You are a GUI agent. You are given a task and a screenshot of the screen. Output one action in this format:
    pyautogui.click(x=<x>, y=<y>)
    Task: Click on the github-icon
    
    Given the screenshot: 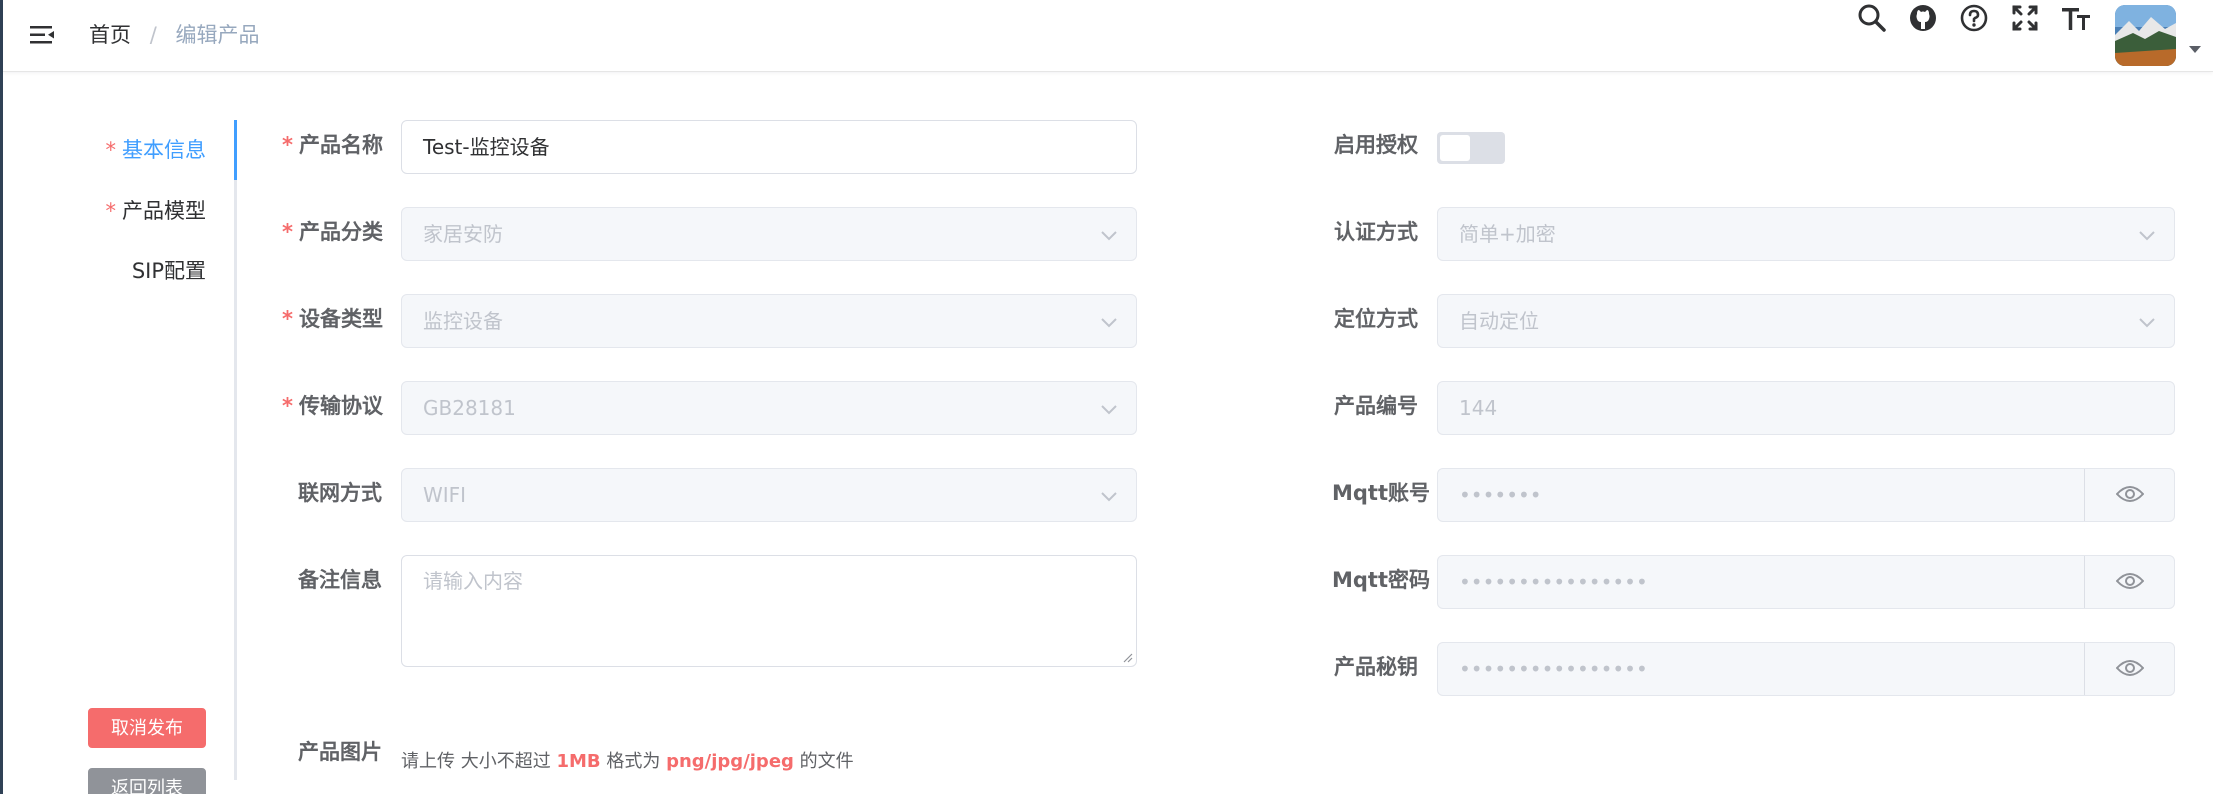 What is the action you would take?
    pyautogui.click(x=1923, y=18)
    